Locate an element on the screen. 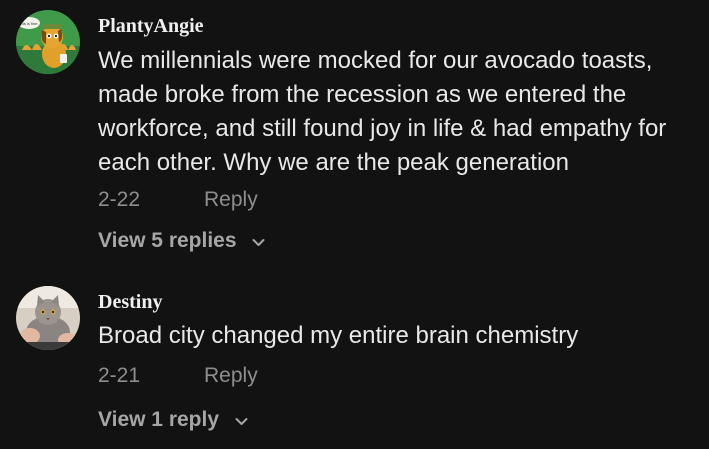  comment-meta: 2-21 Reply is located at coordinates (178, 376).